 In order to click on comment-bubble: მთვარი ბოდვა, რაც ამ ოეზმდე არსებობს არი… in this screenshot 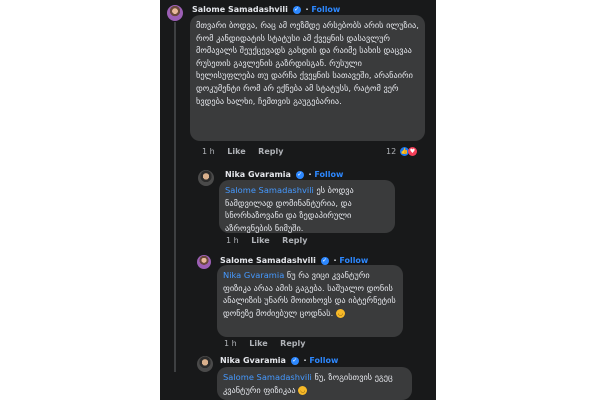, I will do `click(307, 78)`.